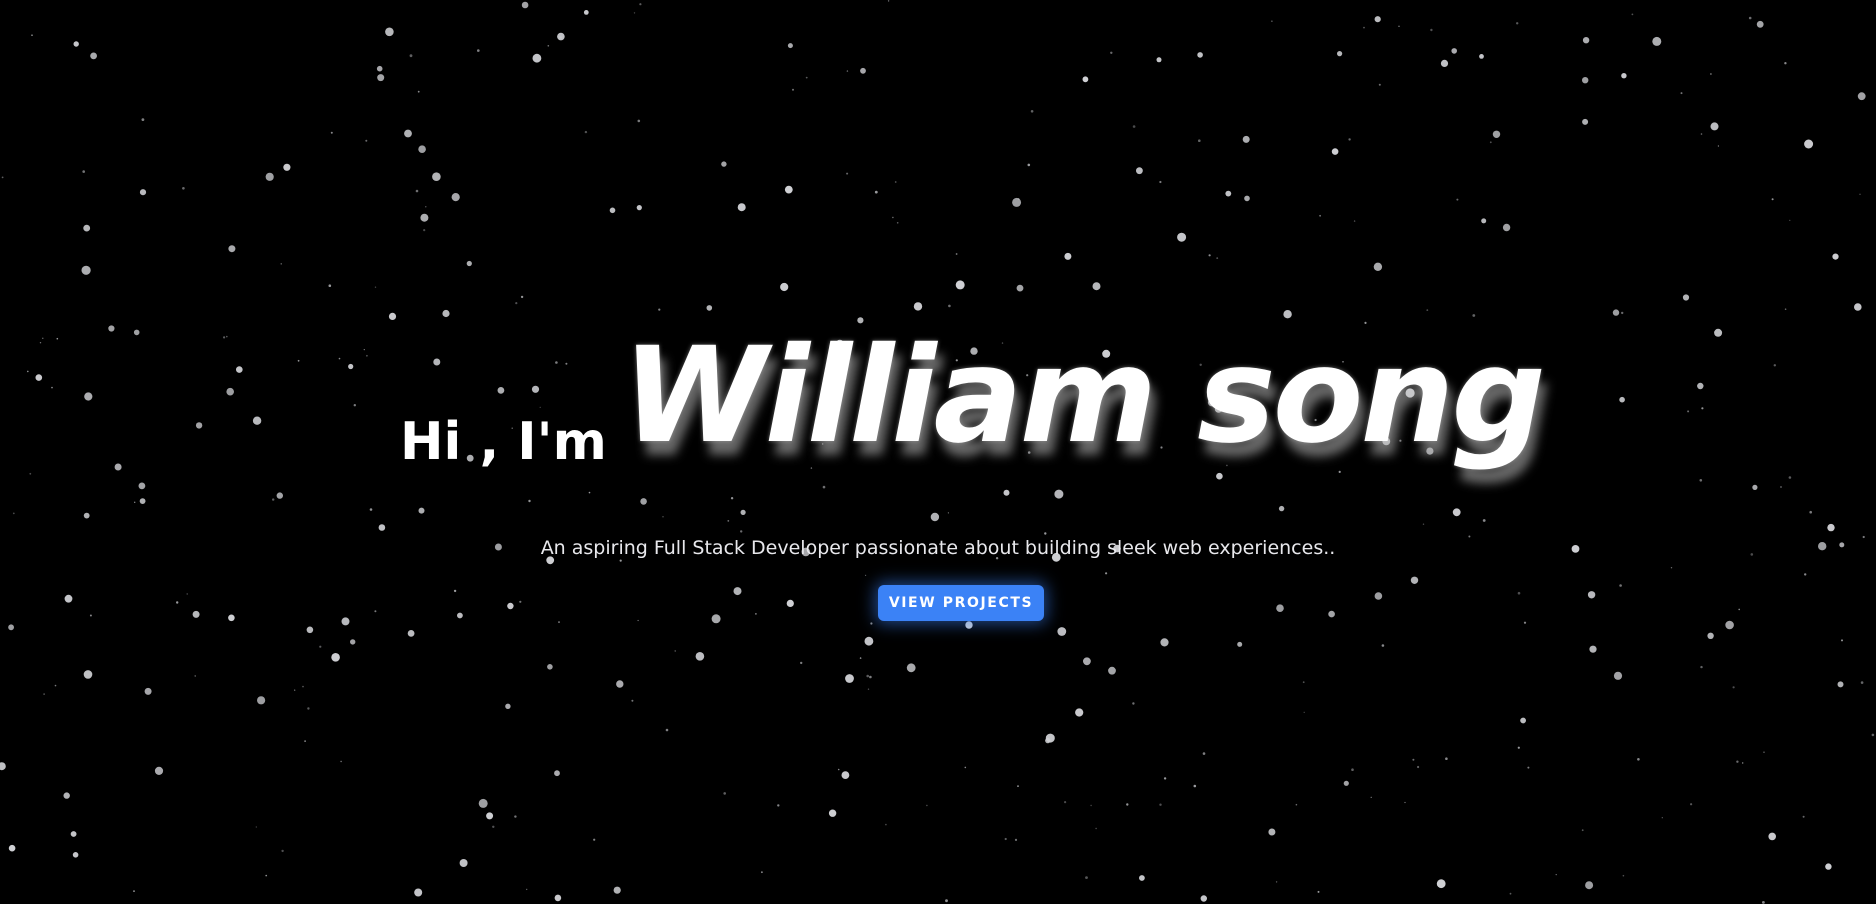 The width and height of the screenshot is (1876, 904). Describe the element at coordinates (1084, 396) in the screenshot. I see `name-heading: William song` at that location.